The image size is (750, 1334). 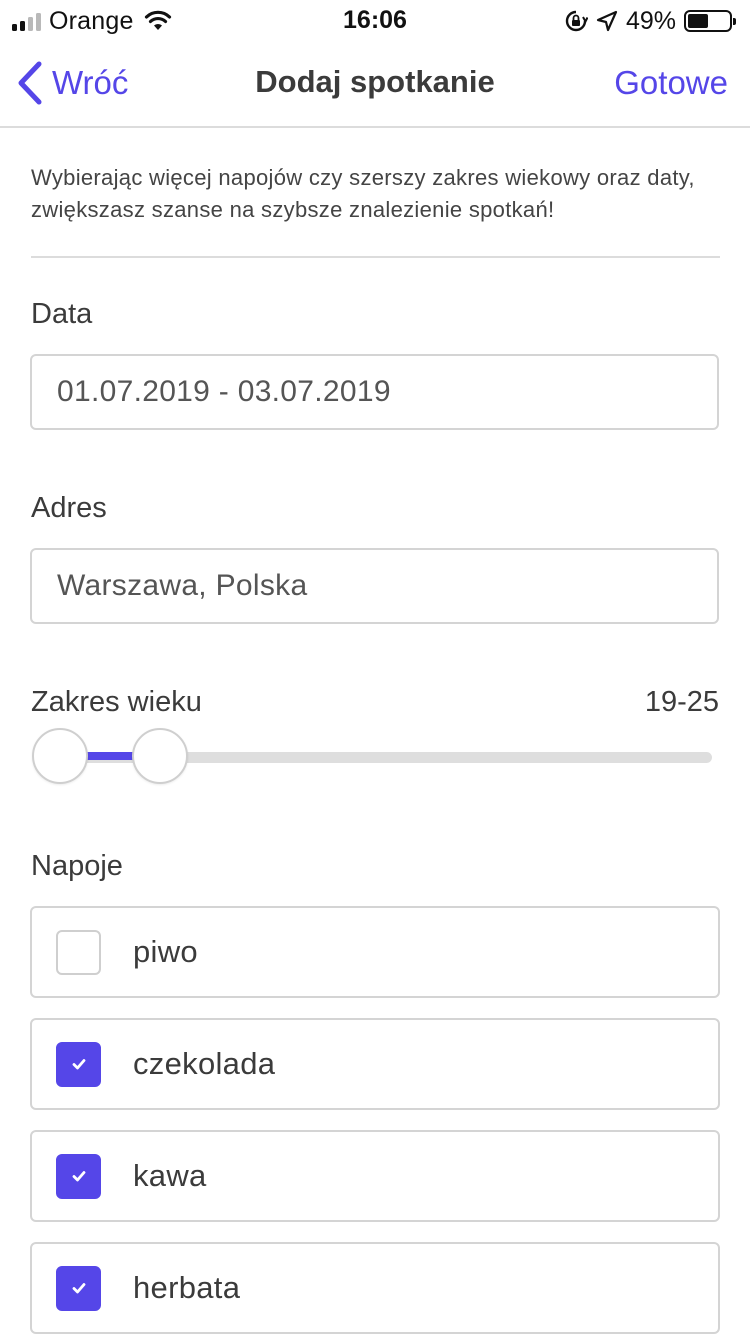 I want to click on location-arrow-icon, so click(x=607, y=21).